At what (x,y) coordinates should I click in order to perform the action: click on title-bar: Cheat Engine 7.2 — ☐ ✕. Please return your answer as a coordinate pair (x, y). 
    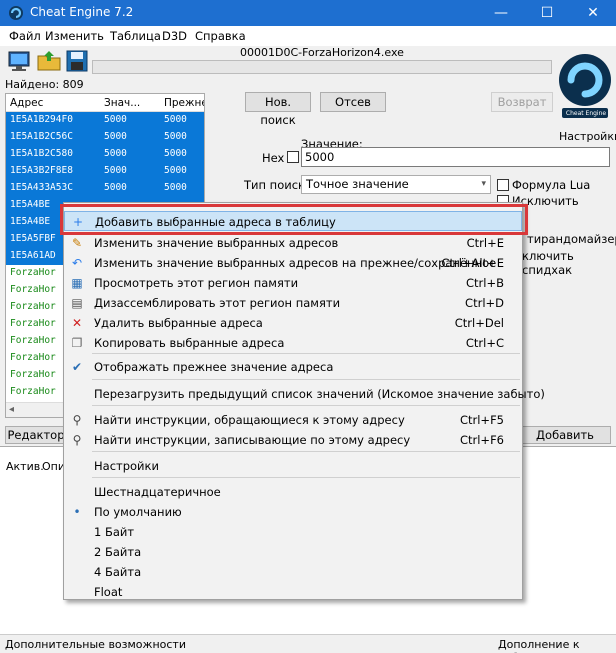
    Looking at the image, I should click on (308, 13).